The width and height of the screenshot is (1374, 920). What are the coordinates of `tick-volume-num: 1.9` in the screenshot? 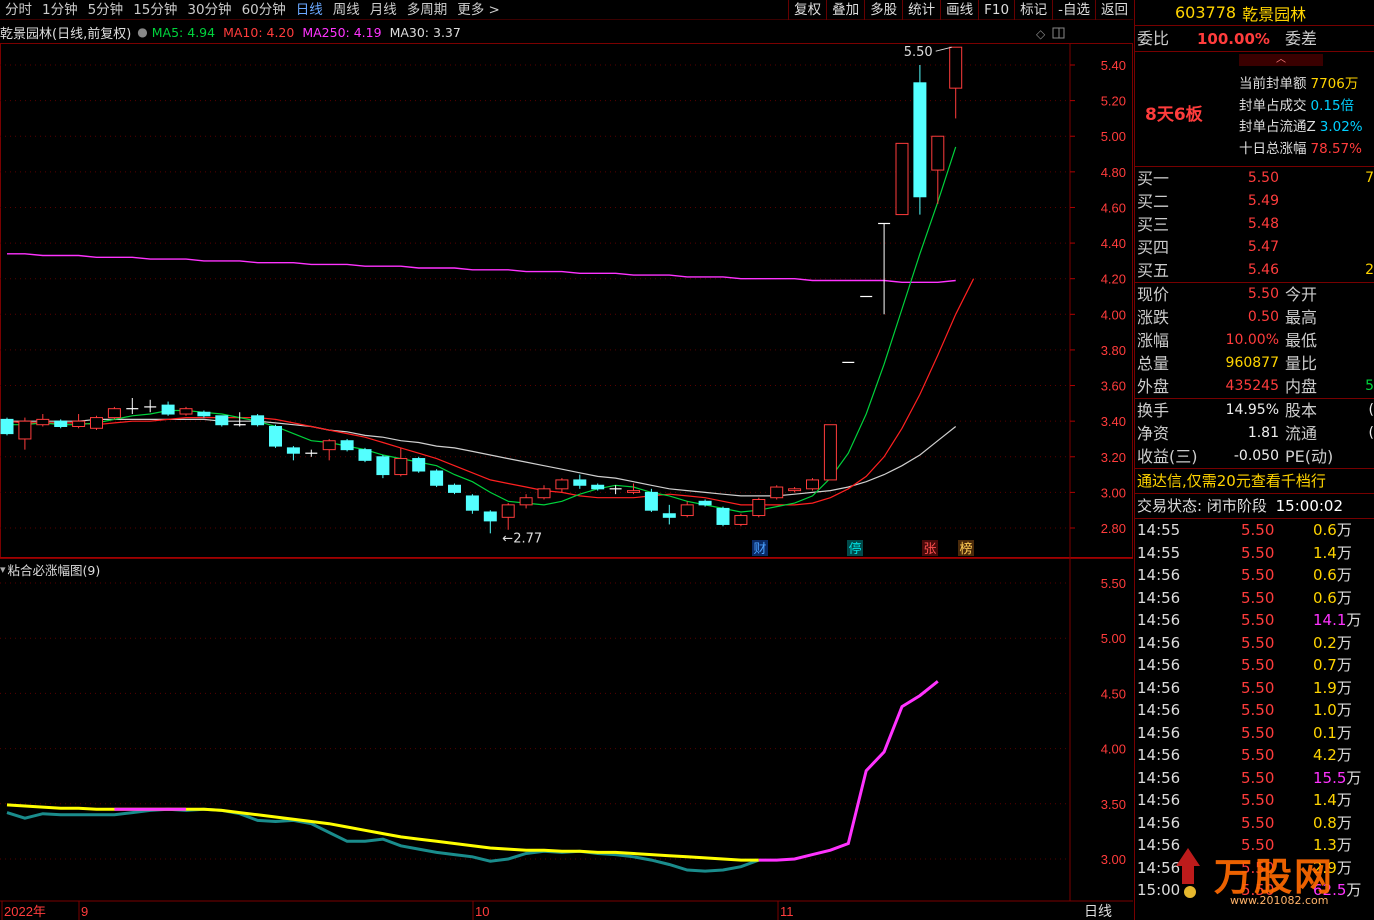 It's located at (1325, 687).